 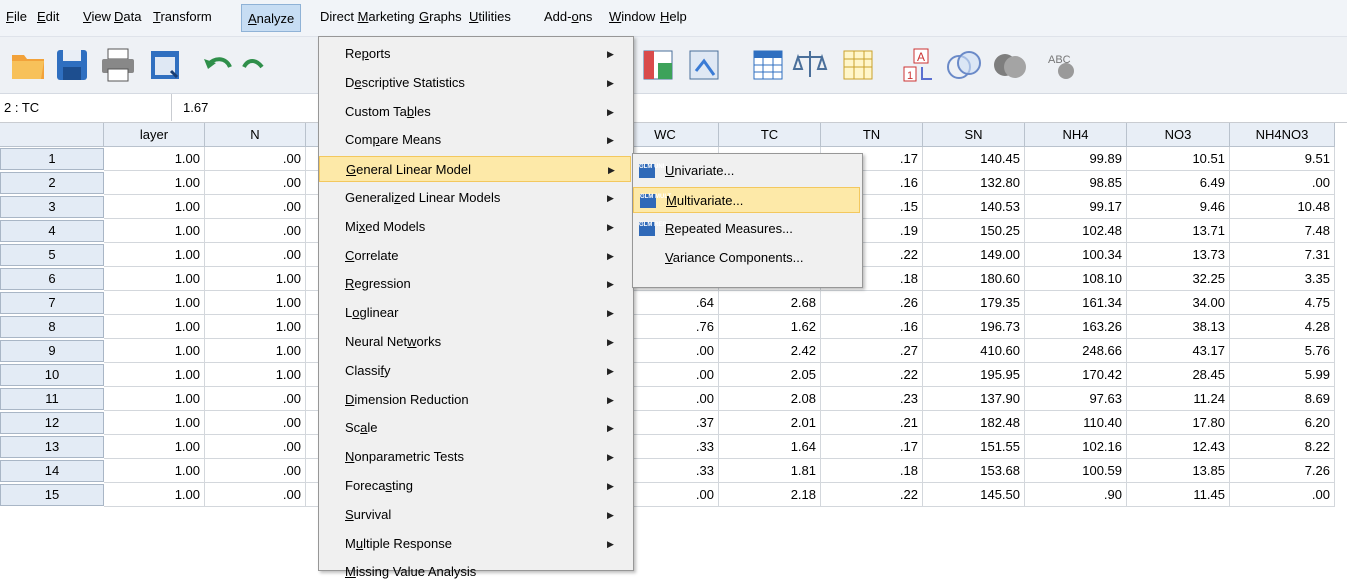 What do you see at coordinates (1076, 183) in the screenshot?
I see `table-cell: 98.85` at bounding box center [1076, 183].